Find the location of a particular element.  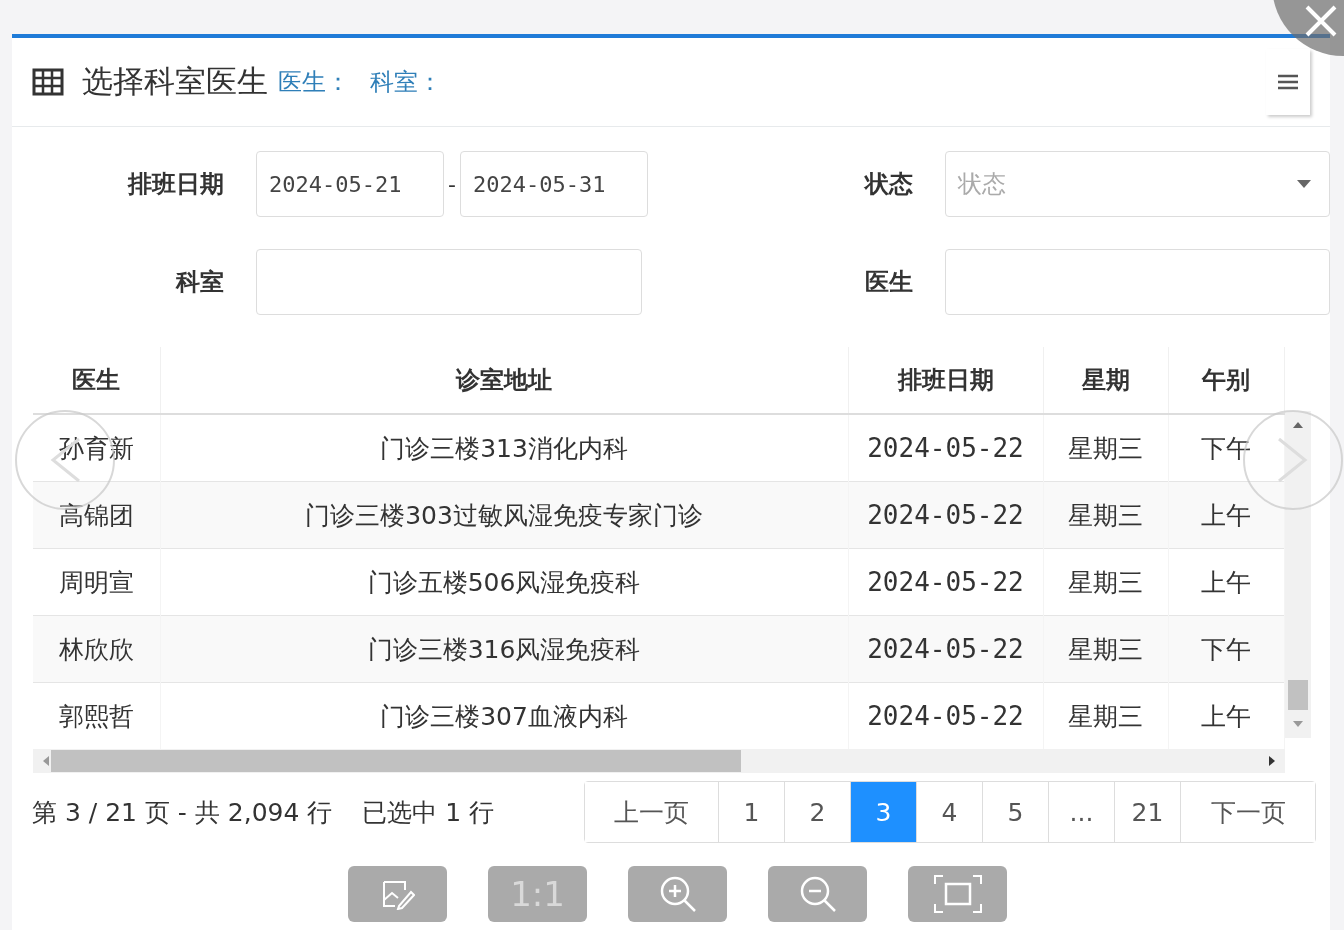

department-label: 科室： is located at coordinates (406, 82).